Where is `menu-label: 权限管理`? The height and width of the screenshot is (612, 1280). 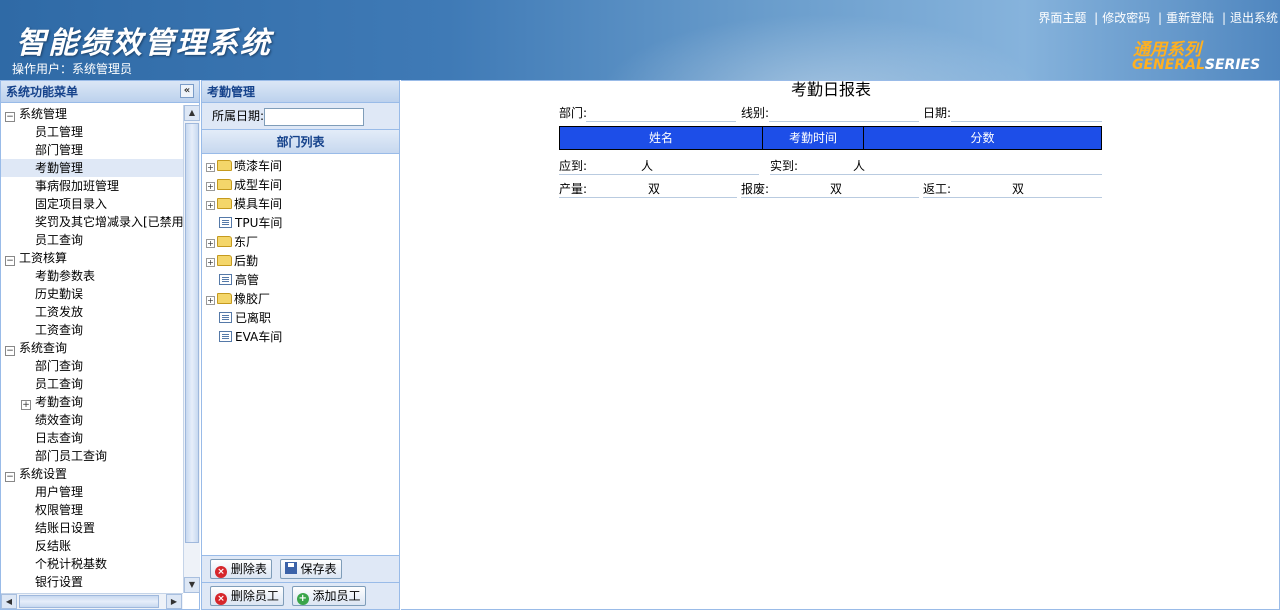 menu-label: 权限管理 is located at coordinates (59, 510).